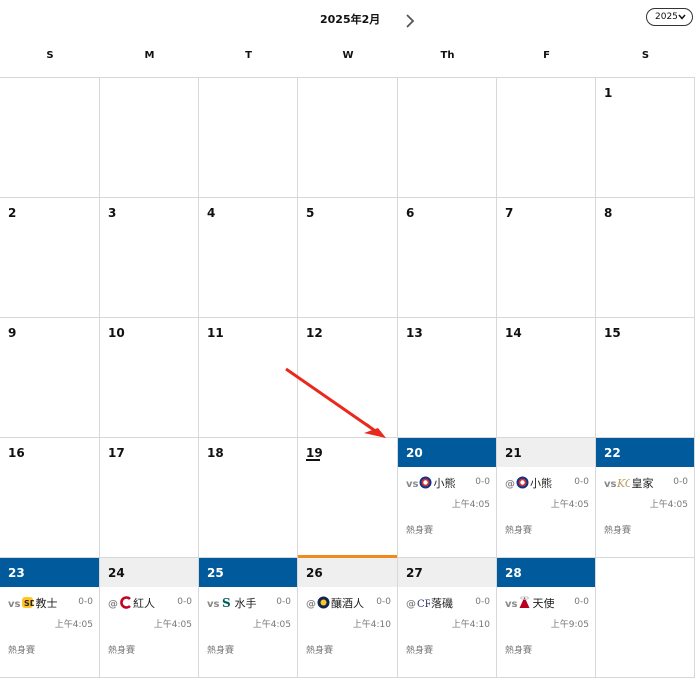  I want to click on day-cell-17: 17, so click(149, 498).